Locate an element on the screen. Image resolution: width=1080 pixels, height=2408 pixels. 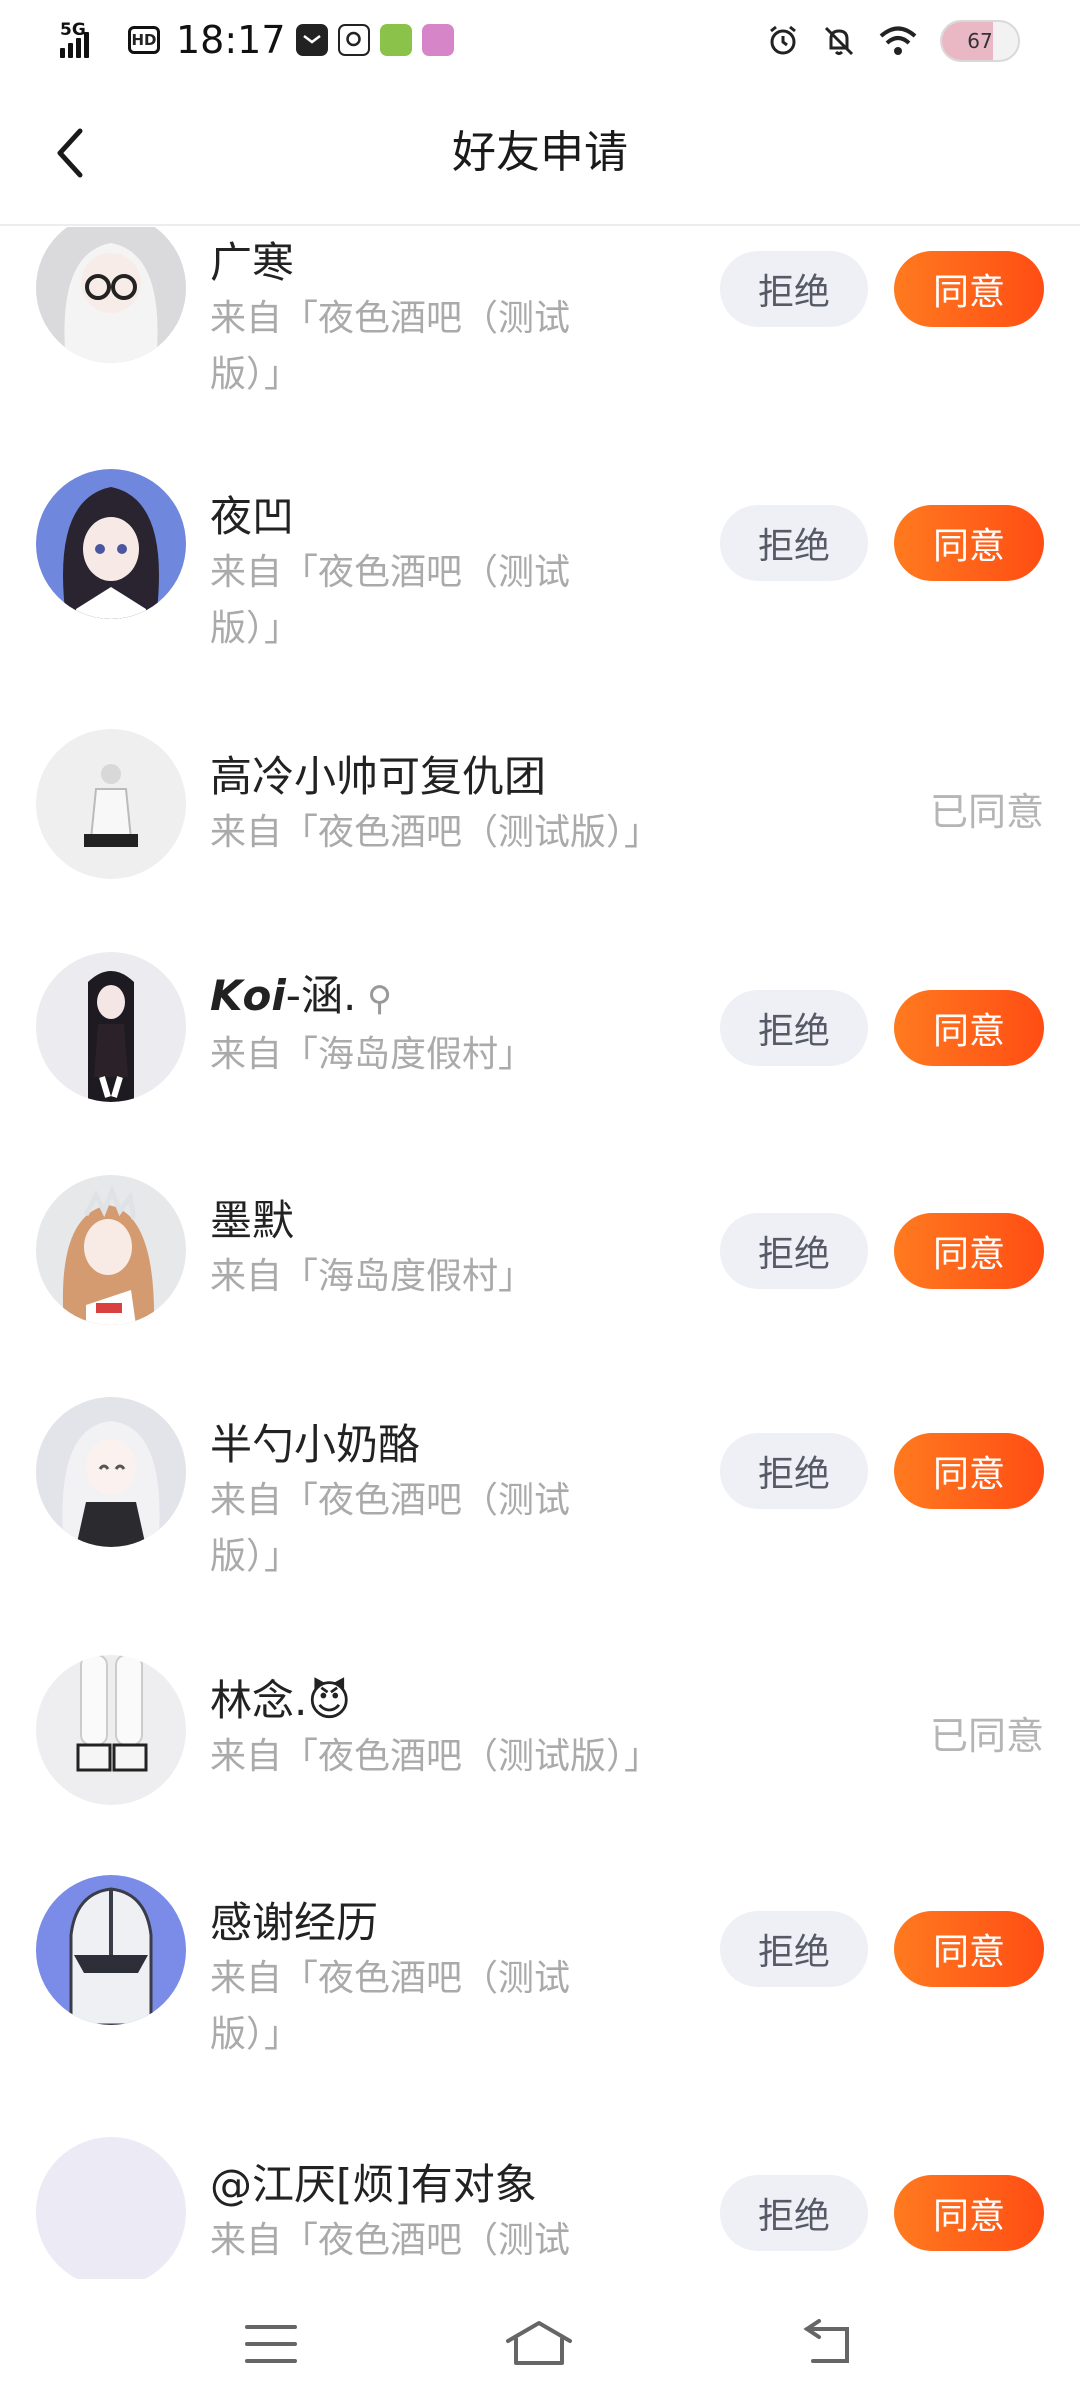
alarm-icon is located at coordinates (783, 40).